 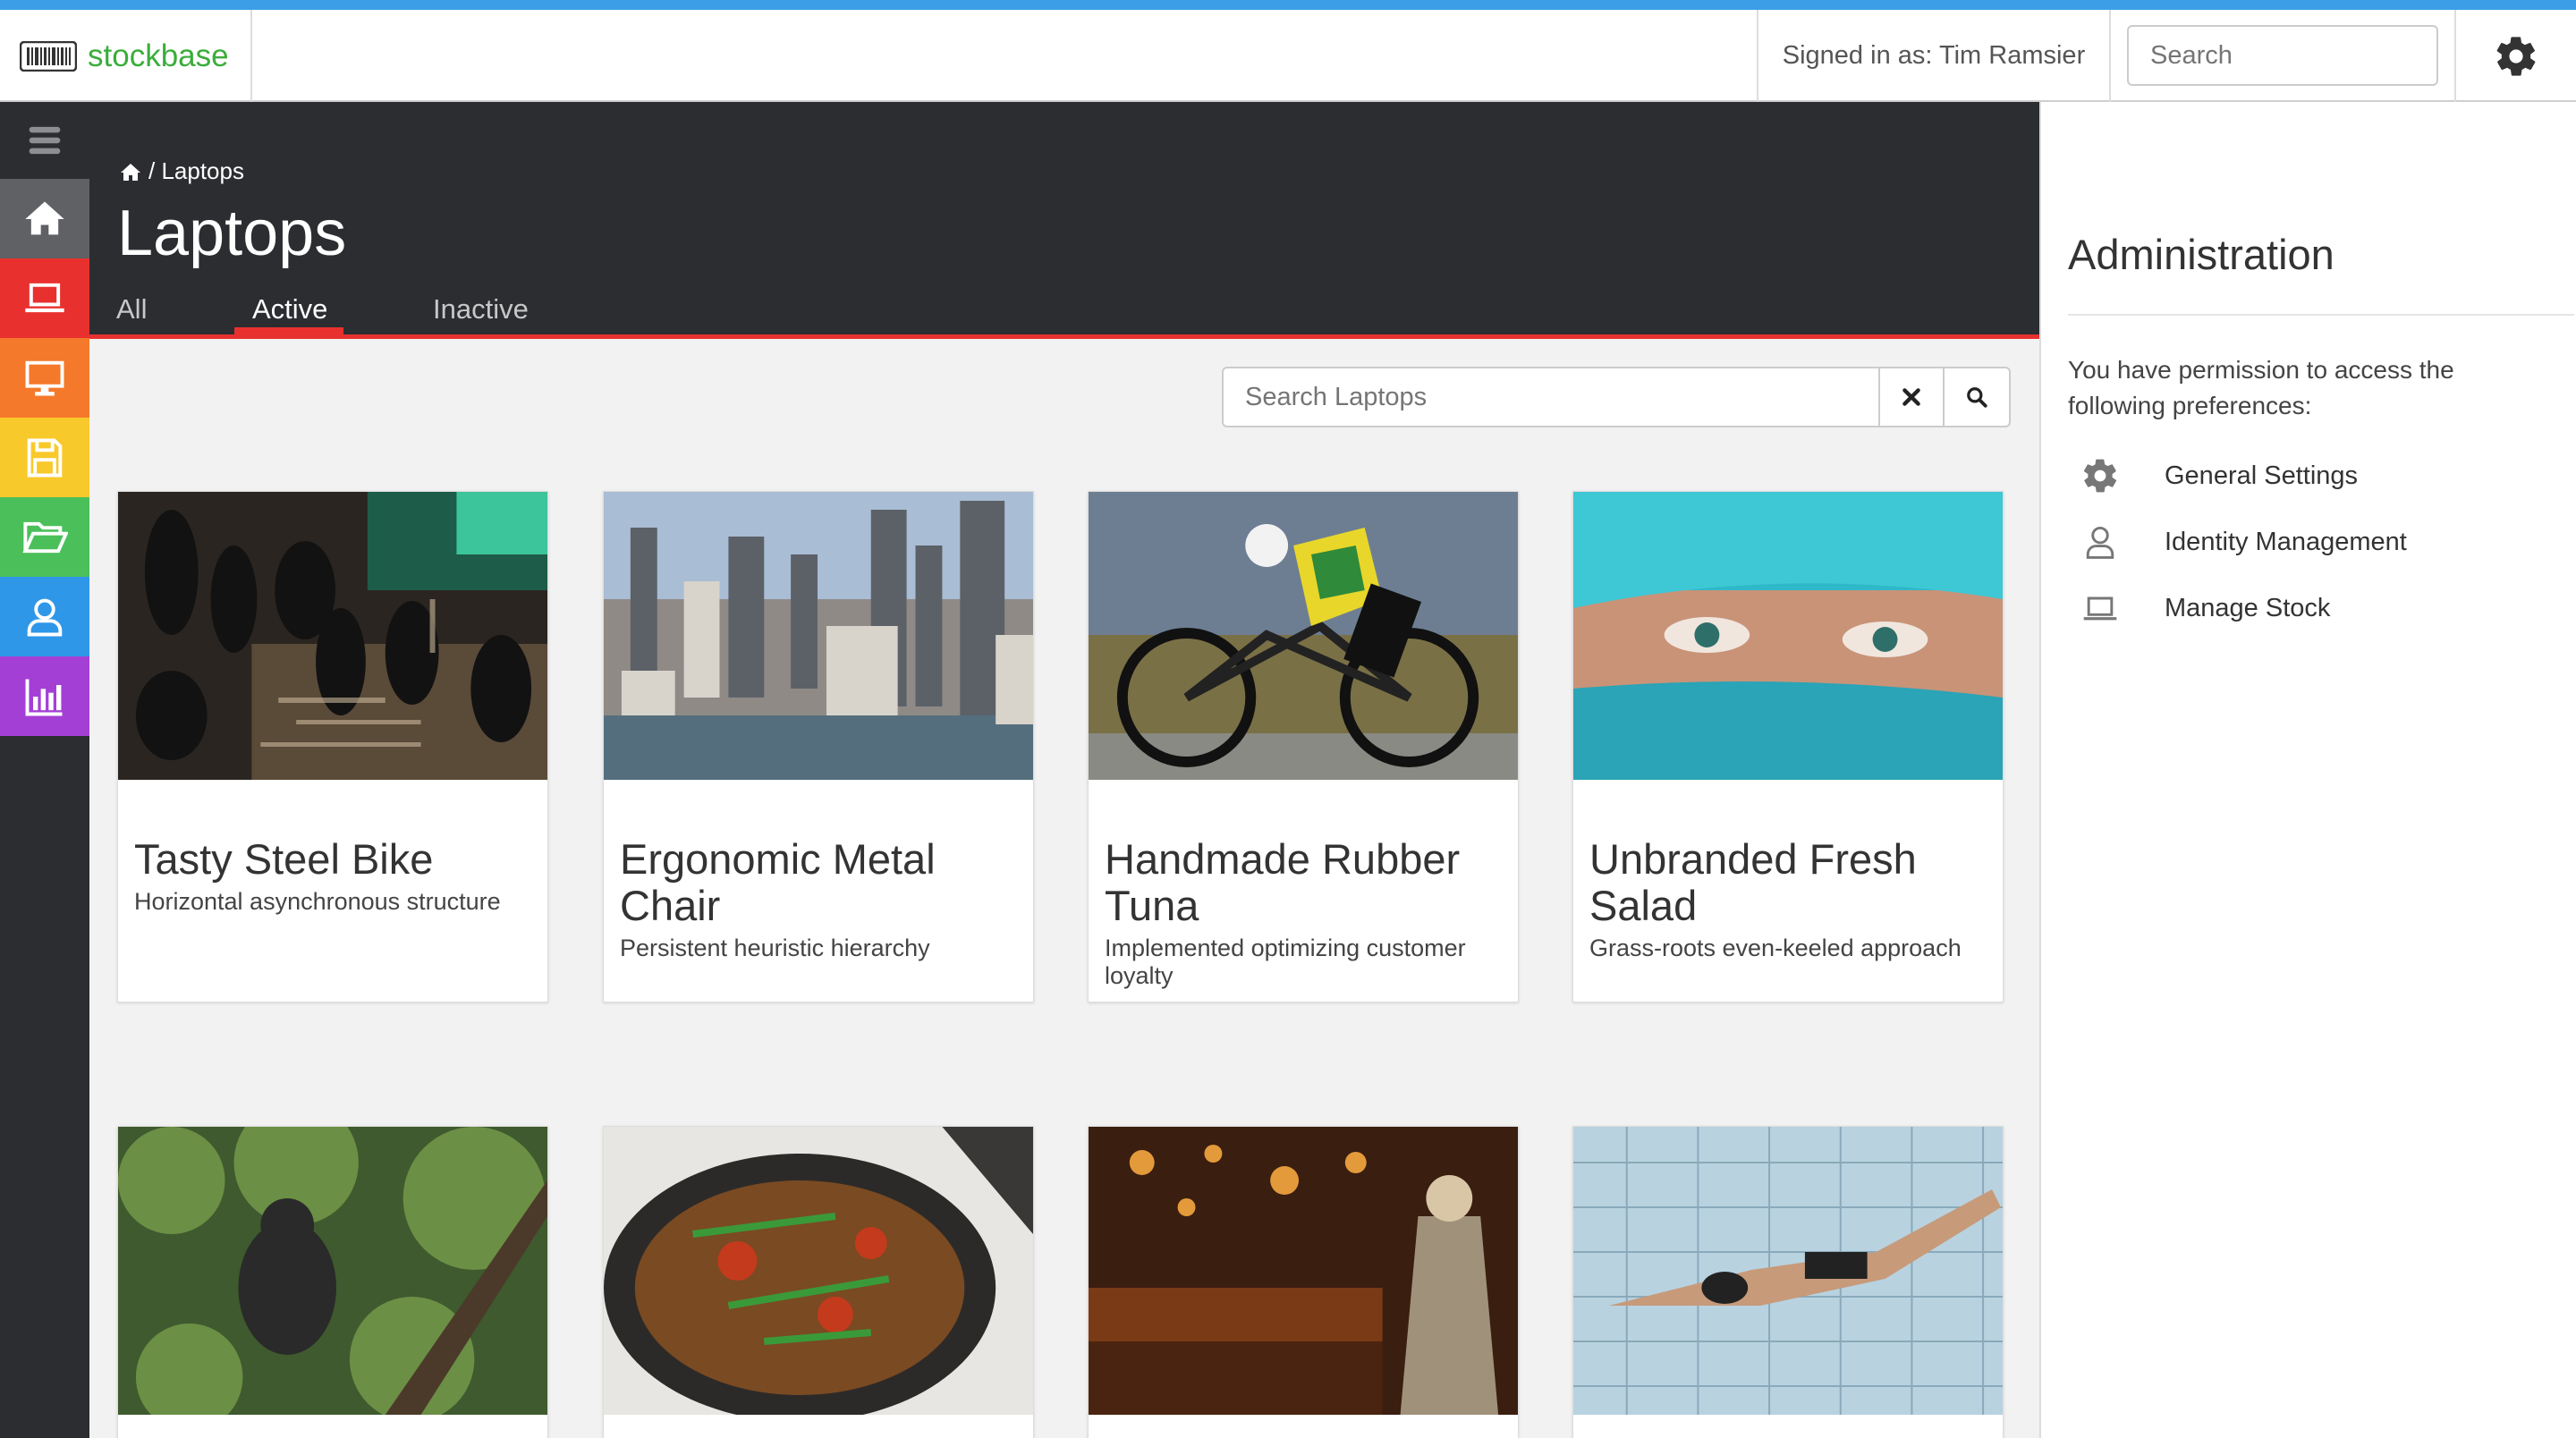 I want to click on card-description: Horizontal asynchronous structure, so click(x=317, y=901).